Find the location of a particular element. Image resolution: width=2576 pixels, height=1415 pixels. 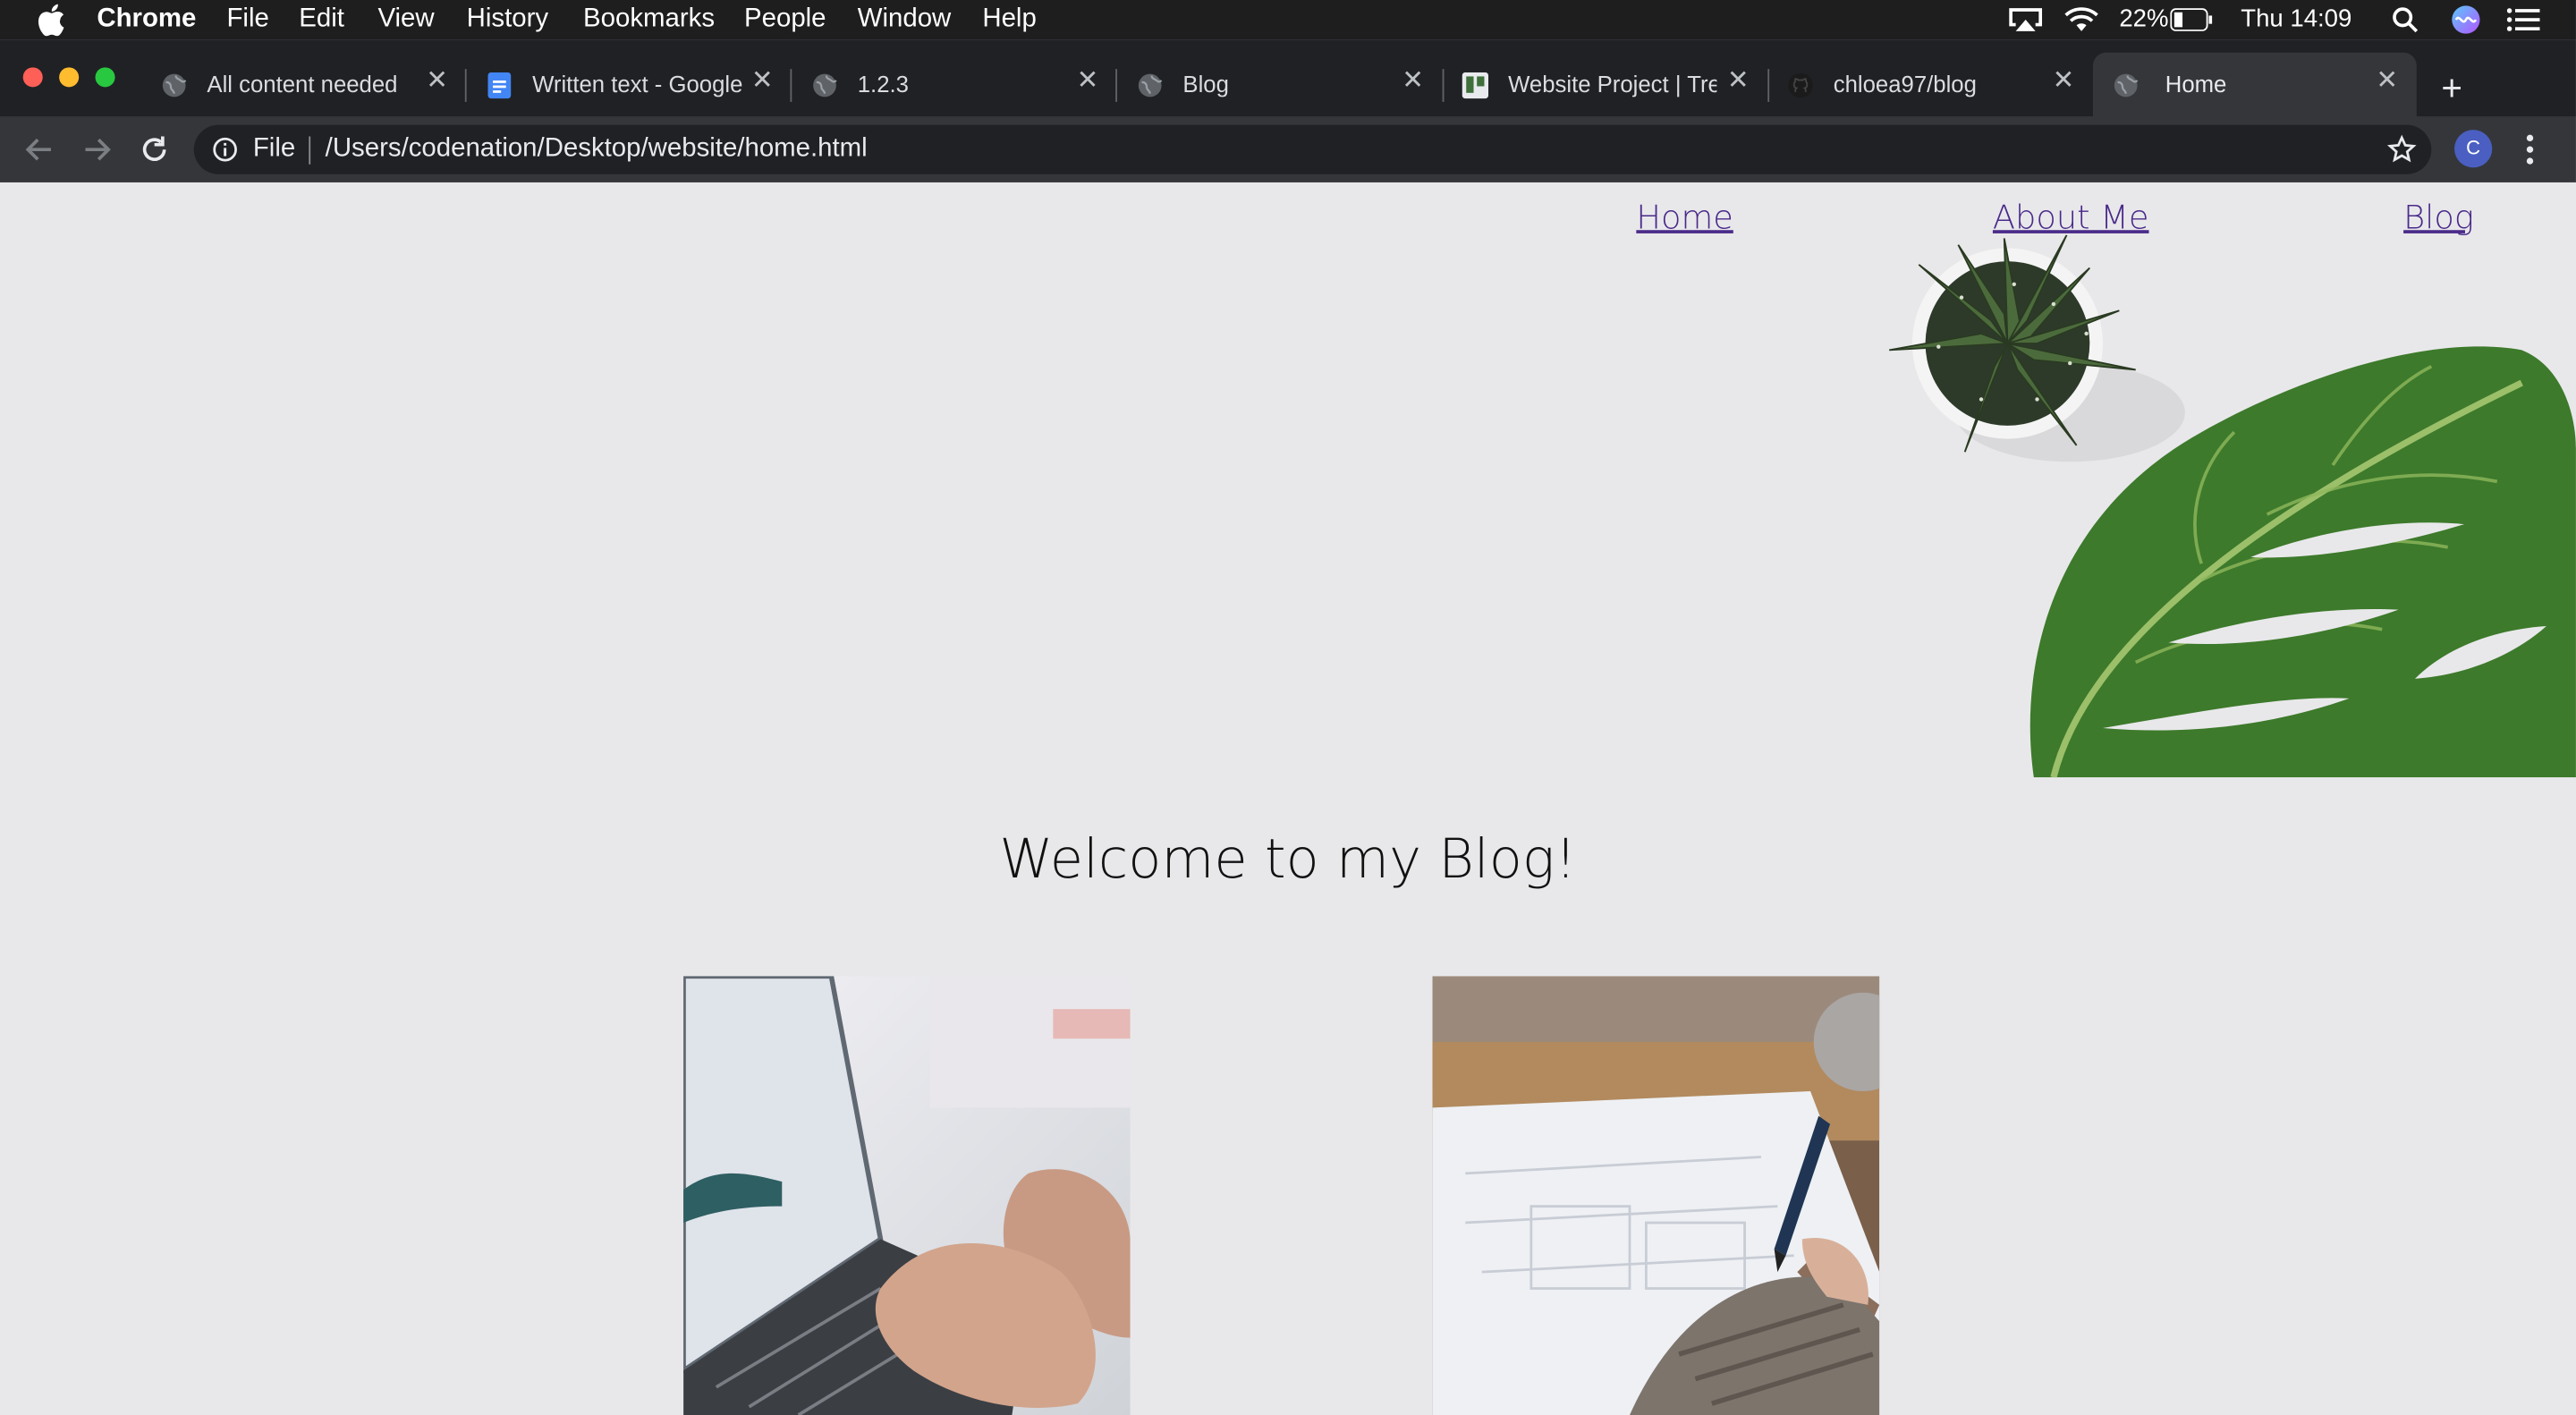

tab-title: chloea97/blog is located at coordinates (1905, 84).